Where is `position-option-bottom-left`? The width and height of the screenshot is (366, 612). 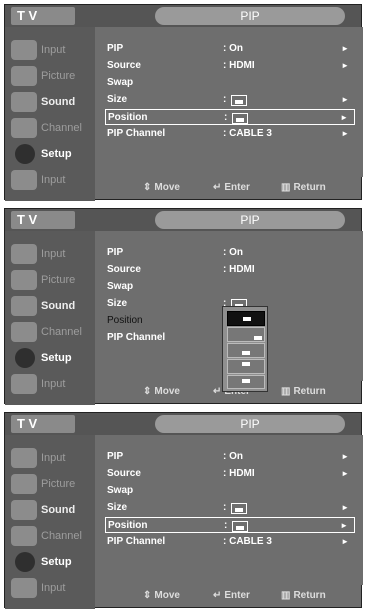 position-option-bottom-left is located at coordinates (246, 350).